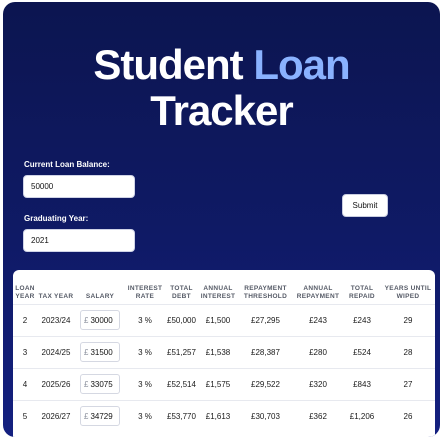 The height and width of the screenshot is (439, 443). I want to click on salary-input: £31500, so click(100, 352).